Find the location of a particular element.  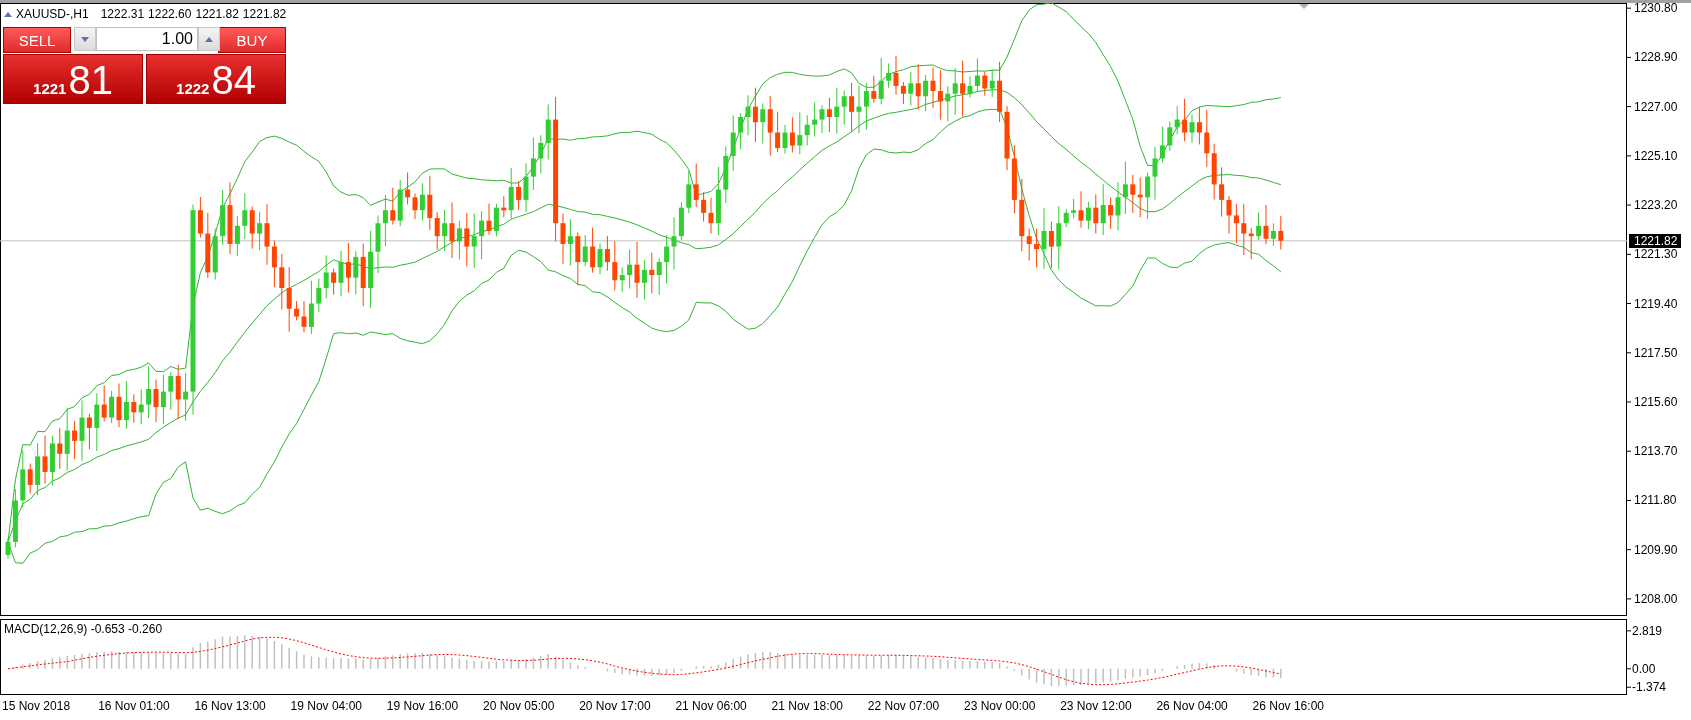

time-axis-label: 22 Nov 07:00 is located at coordinates (903, 706).